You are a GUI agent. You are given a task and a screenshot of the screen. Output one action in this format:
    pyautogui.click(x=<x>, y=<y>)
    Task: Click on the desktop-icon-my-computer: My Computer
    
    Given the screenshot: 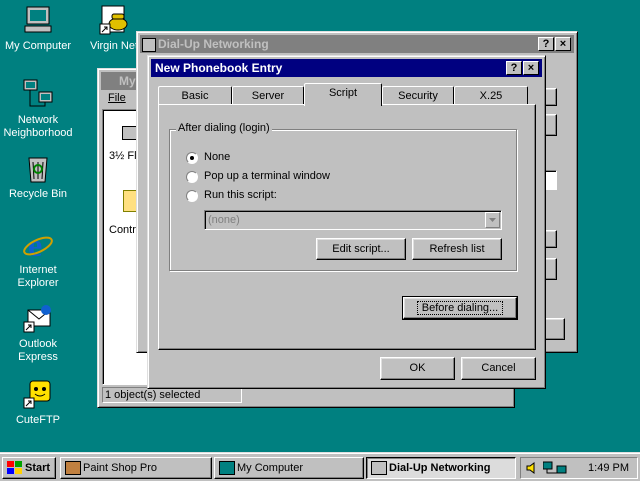 What is the action you would take?
    pyautogui.click(x=38, y=28)
    